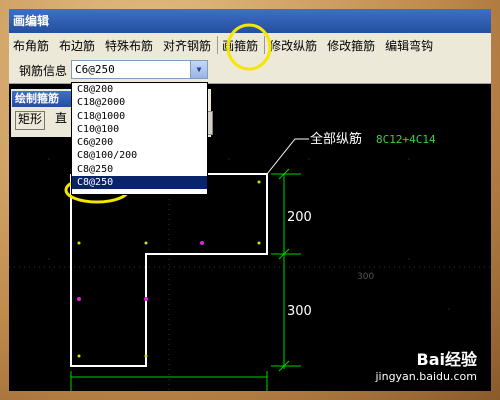 Image resolution: width=500 pixels, height=400 pixels. I want to click on dropdown-option: C18@2000, so click(139, 102).